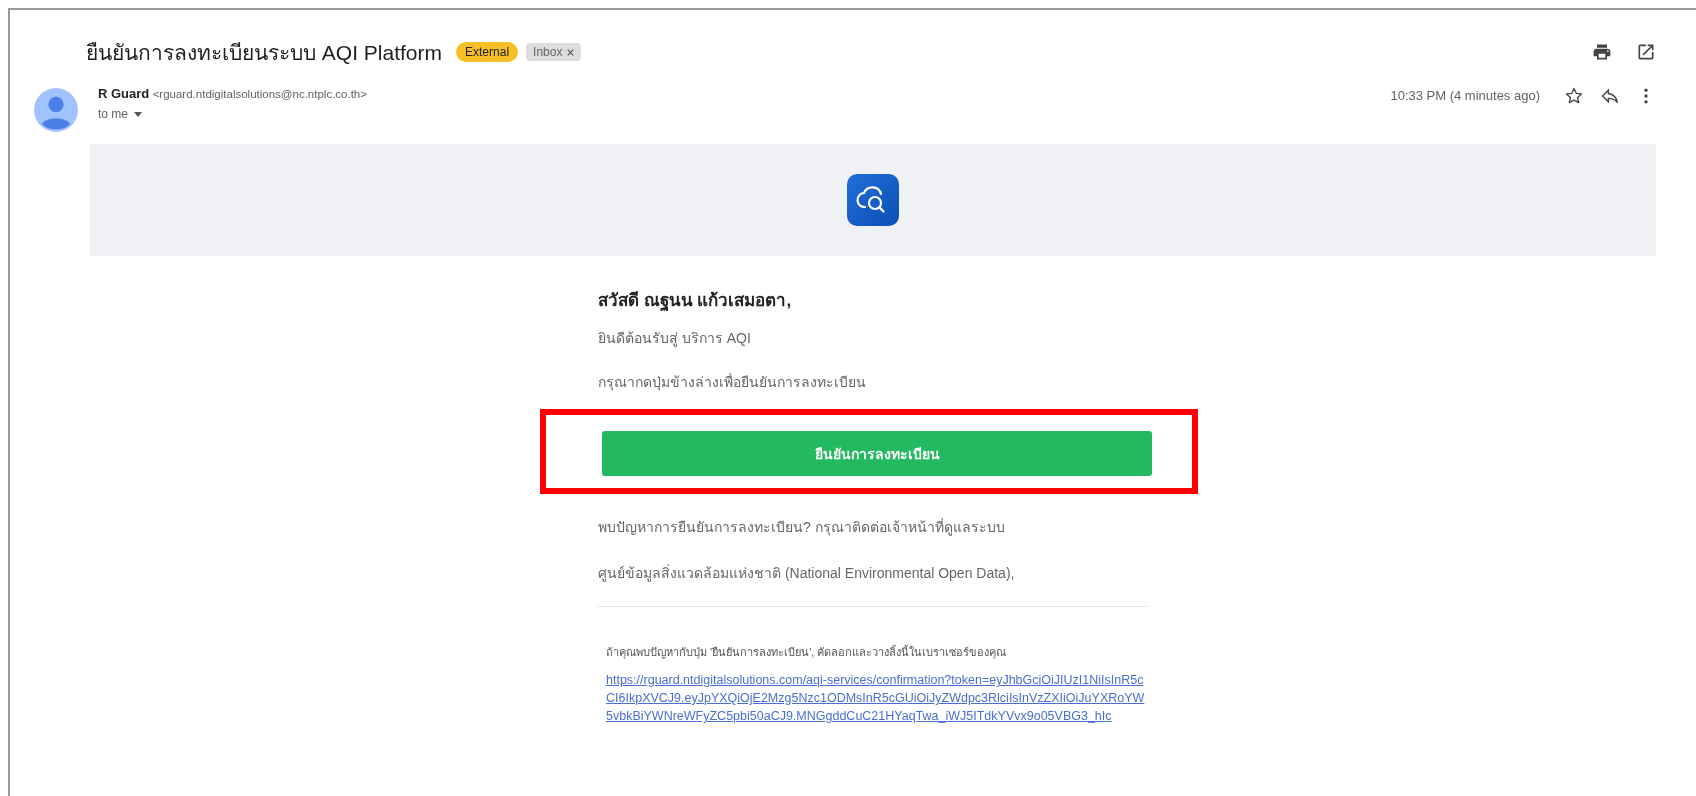 The width and height of the screenshot is (1696, 796). I want to click on confirm-registration-button: ยืนยันการลงทะเบียน, so click(877, 453).